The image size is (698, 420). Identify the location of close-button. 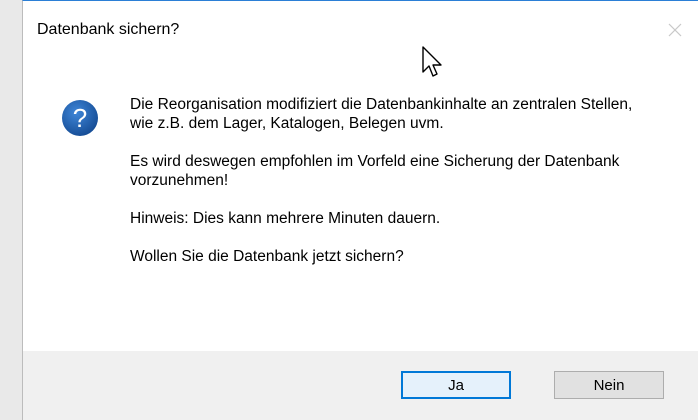
(675, 30).